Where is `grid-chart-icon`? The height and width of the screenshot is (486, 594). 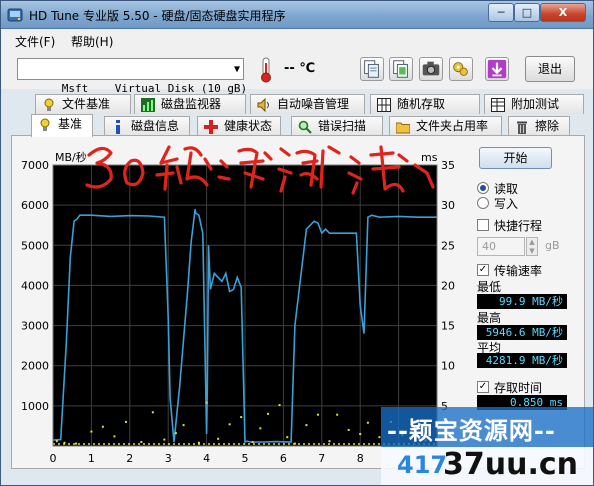 grid-chart-icon is located at coordinates (384, 105).